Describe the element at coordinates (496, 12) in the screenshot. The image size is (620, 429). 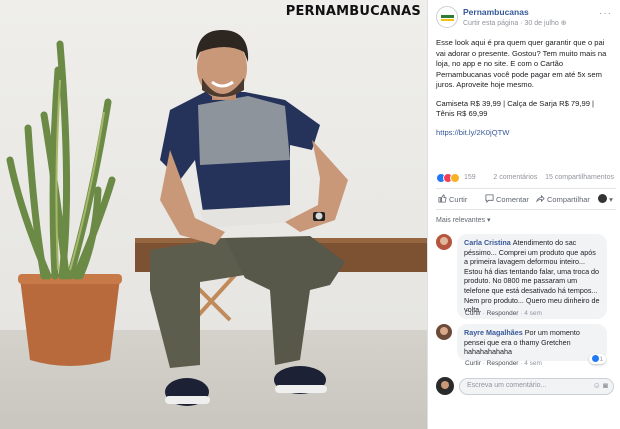
I see `page-name: Pernambucanas` at that location.